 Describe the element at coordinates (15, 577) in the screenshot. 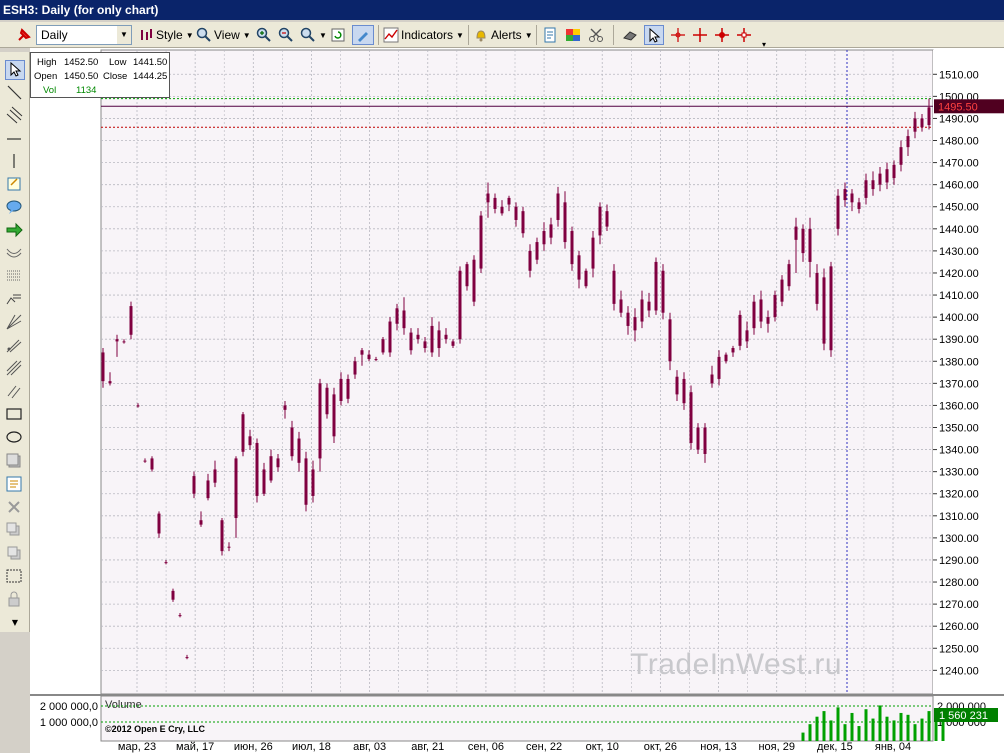

I see `select-area-tool` at that location.